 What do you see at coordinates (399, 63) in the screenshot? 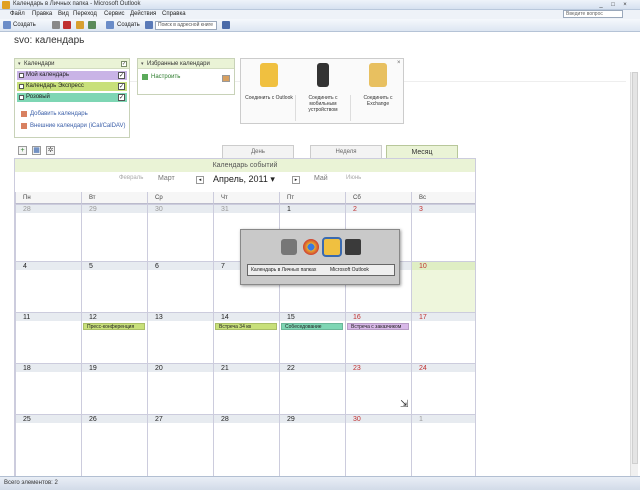
I see `close-icon: ×` at bounding box center [399, 63].